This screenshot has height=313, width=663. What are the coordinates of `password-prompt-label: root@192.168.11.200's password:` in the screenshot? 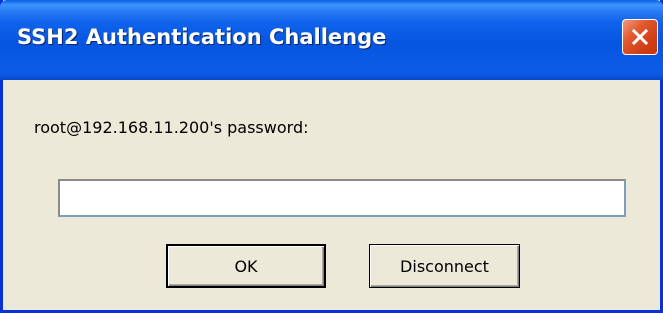 It's located at (171, 127).